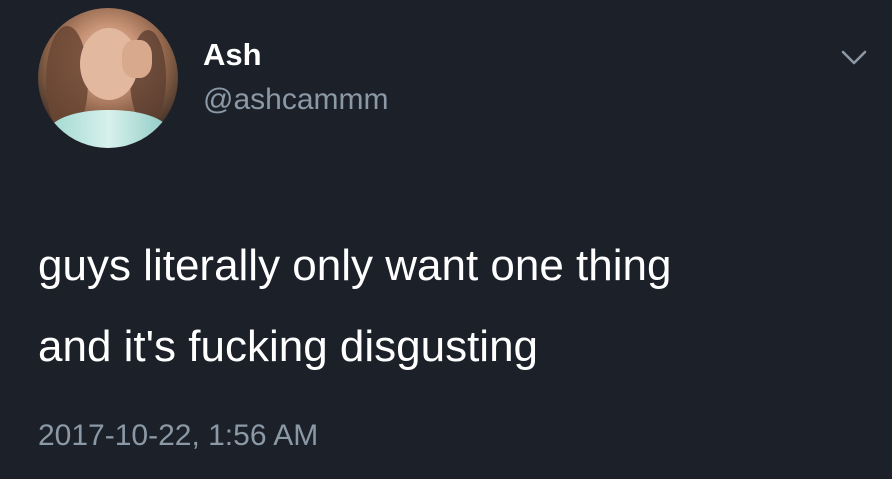 This screenshot has width=892, height=479. Describe the element at coordinates (295, 100) in the screenshot. I see `user-handle: @ashcammm` at that location.